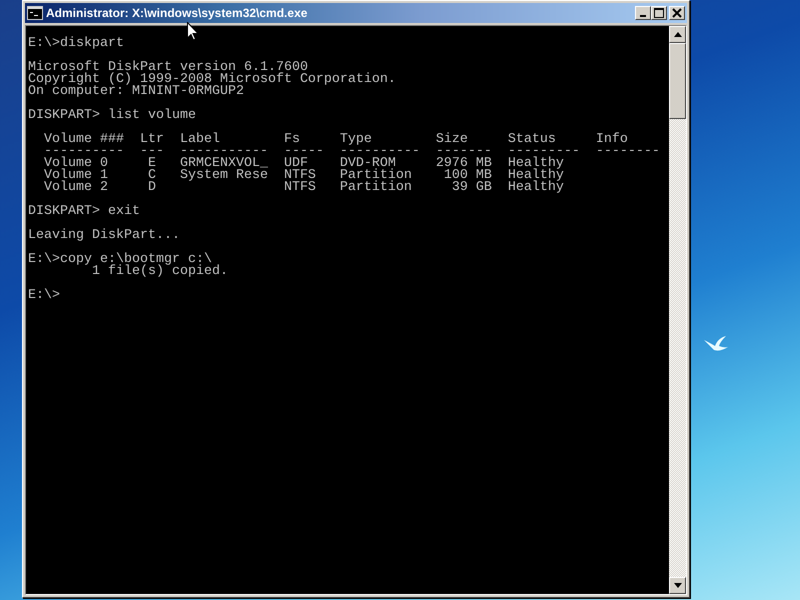  I want to click on console-line: Volume 2 D NTFS Partition 39 GB Healthy, so click(303, 188).